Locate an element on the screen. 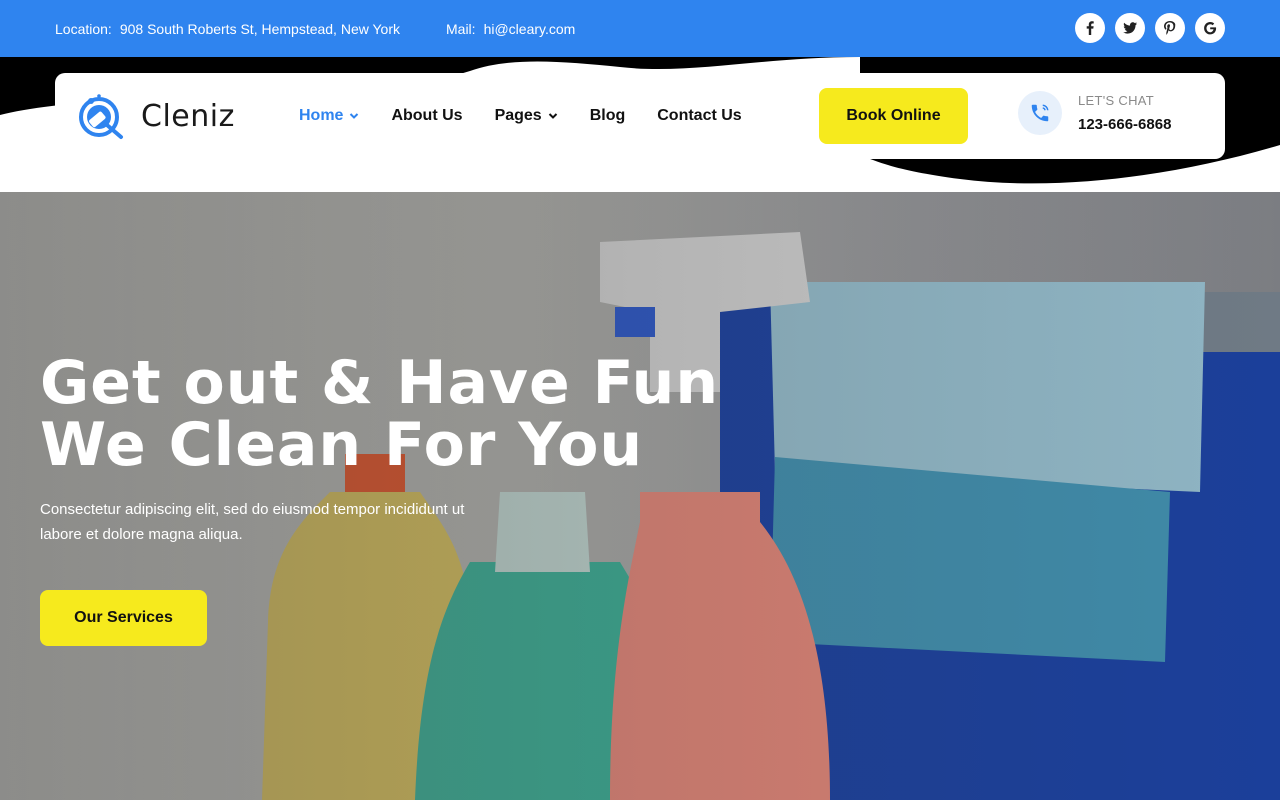 The width and height of the screenshot is (1280, 800). nav-item-label: Blog is located at coordinates (607, 115).